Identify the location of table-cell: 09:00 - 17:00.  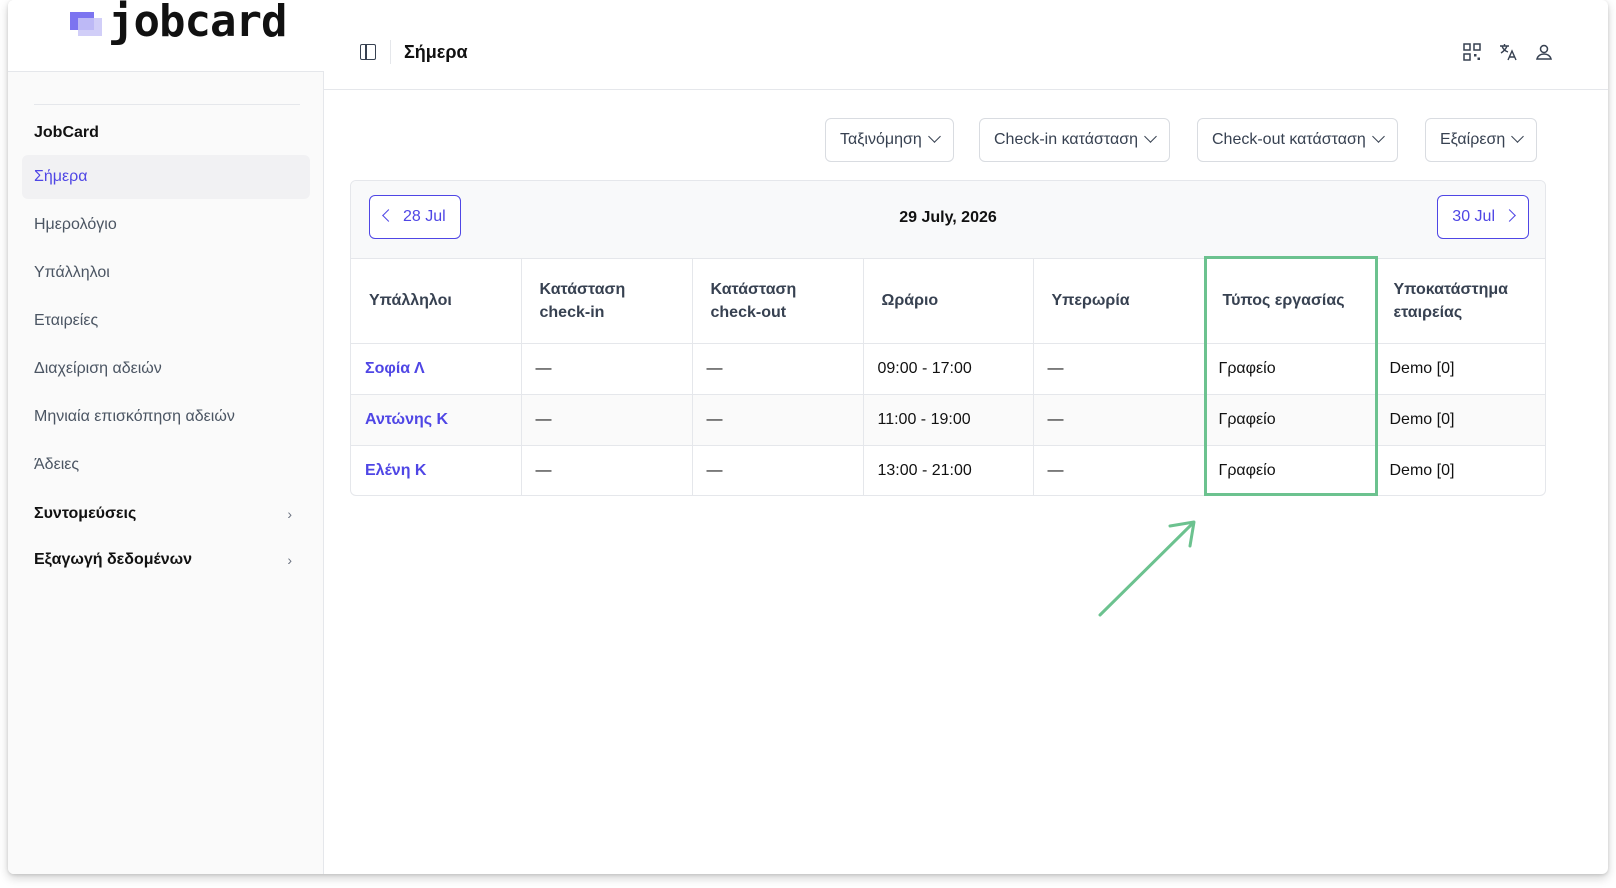
(948, 369).